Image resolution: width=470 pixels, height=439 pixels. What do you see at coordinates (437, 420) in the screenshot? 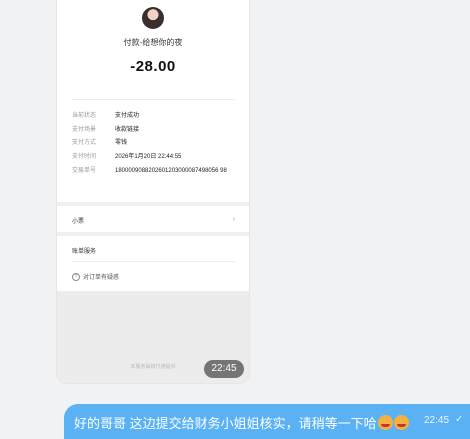
I see `message-time: 22:45` at bounding box center [437, 420].